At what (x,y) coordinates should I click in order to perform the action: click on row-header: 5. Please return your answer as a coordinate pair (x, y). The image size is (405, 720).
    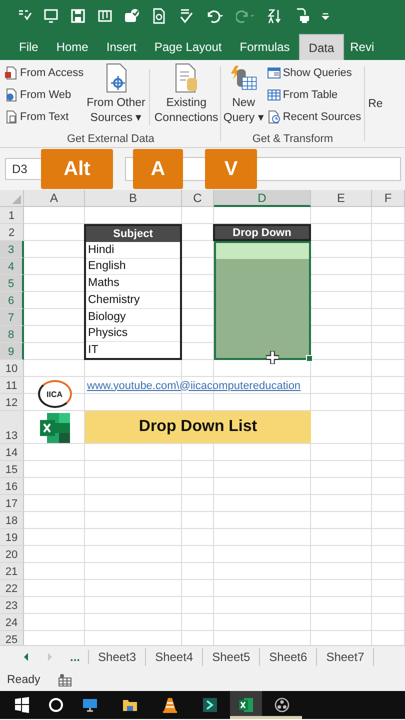
    Looking at the image, I should click on (12, 283).